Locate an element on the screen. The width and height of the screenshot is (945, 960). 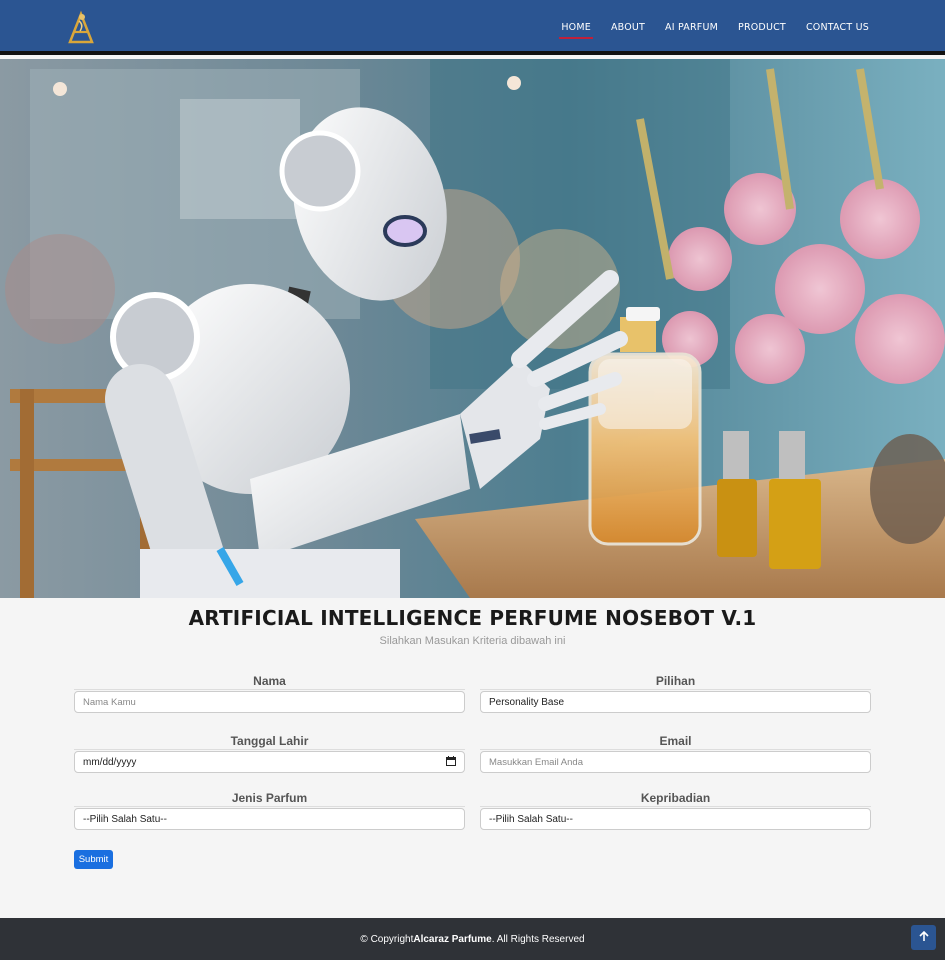
email-input: Masukkan Email Anda is located at coordinates (675, 762).